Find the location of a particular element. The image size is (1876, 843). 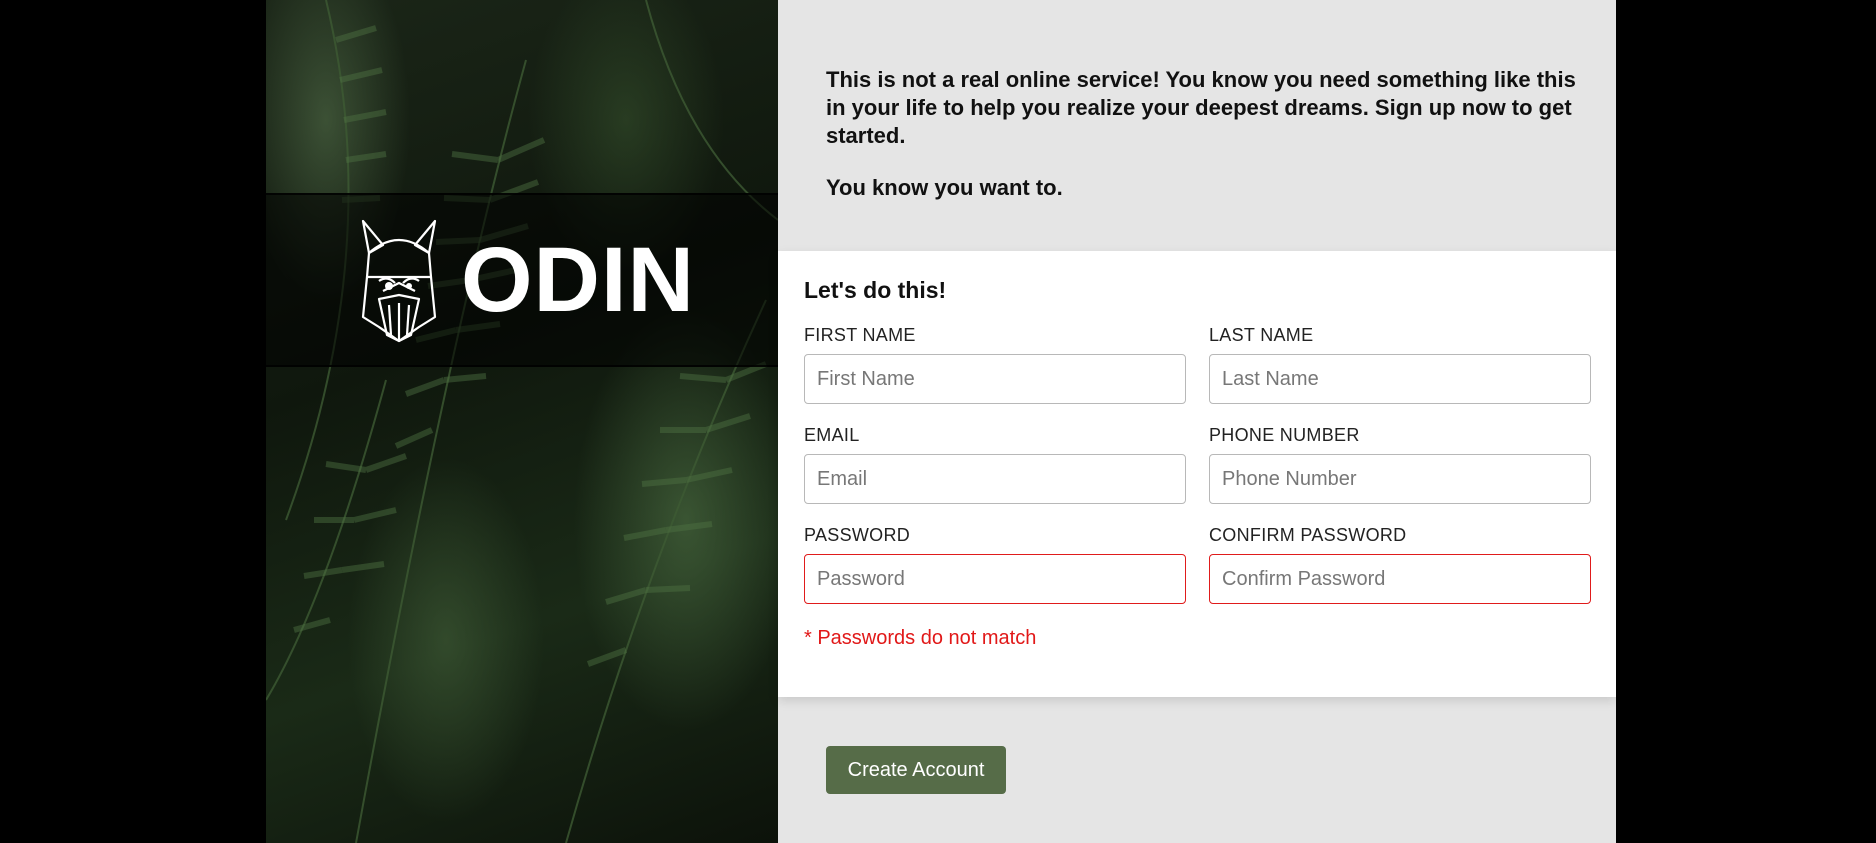

last-name-label: LAST NAME is located at coordinates (1261, 335).